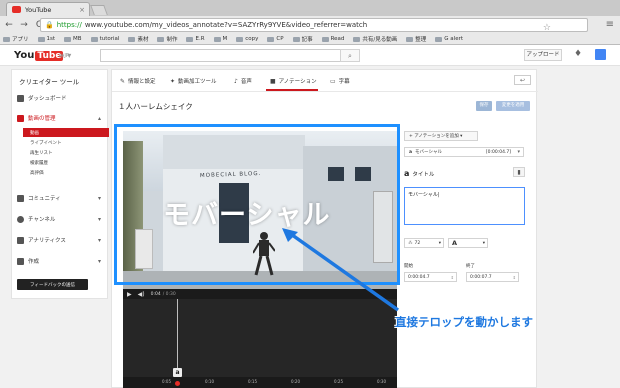 The width and height of the screenshot is (620, 388). I want to click on bookmark-item: MB, so click(73, 39).